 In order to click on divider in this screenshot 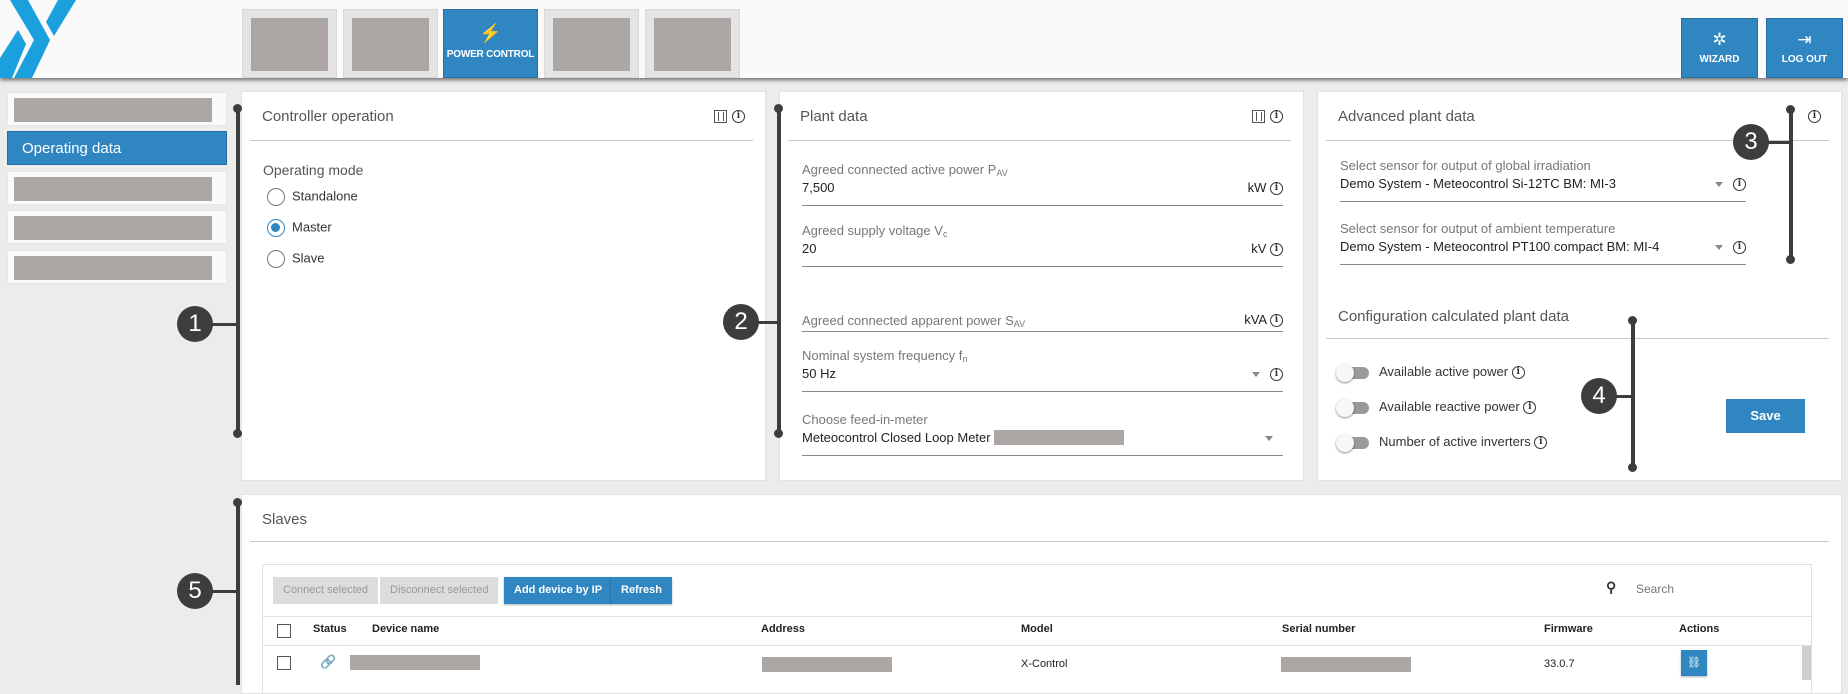, I will do `click(501, 140)`.